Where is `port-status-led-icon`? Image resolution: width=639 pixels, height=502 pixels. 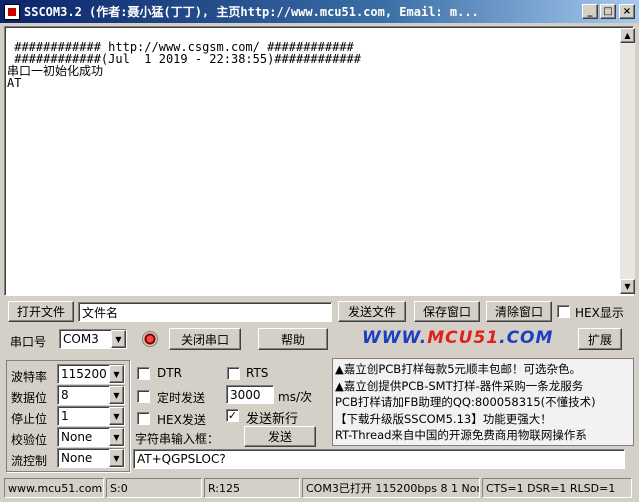
port-status-led-icon is located at coordinates (150, 339).